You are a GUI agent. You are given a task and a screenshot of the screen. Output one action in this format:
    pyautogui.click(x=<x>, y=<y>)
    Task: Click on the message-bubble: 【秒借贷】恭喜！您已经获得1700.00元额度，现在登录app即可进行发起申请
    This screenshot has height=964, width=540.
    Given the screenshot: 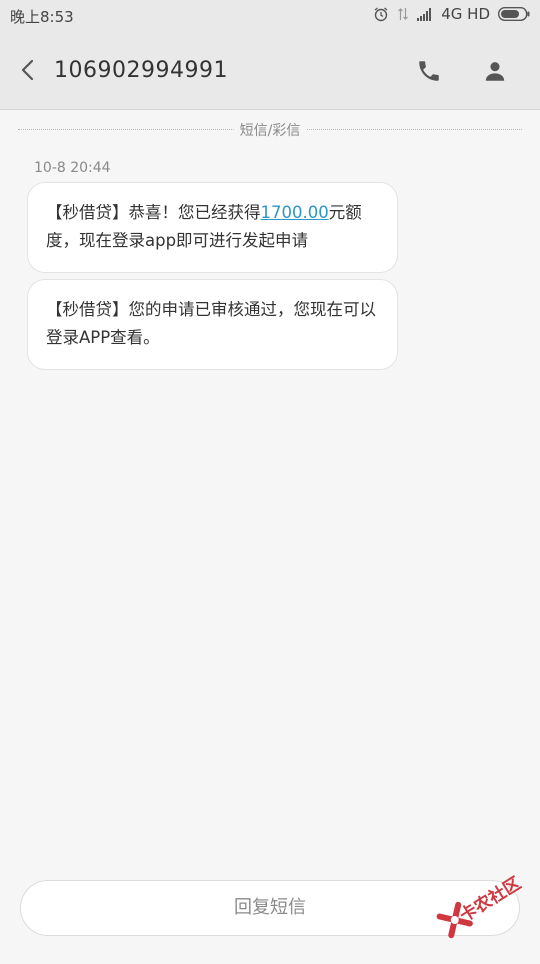 What is the action you would take?
    pyautogui.click(x=212, y=227)
    